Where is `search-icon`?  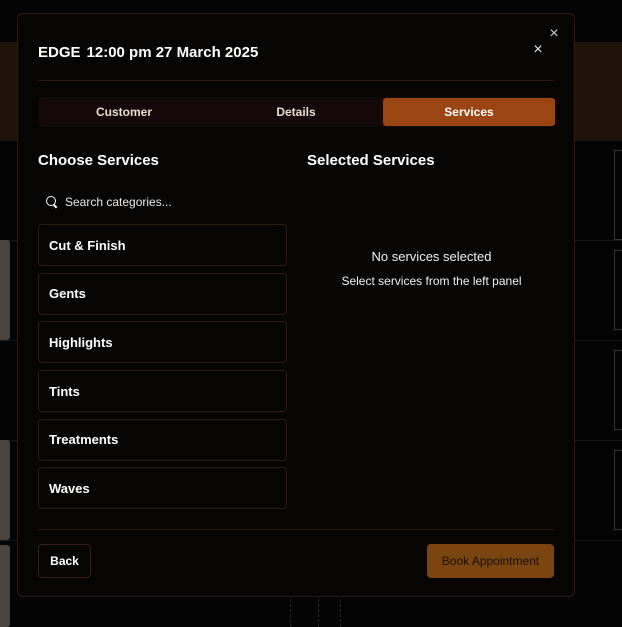
search-icon is located at coordinates (52, 202).